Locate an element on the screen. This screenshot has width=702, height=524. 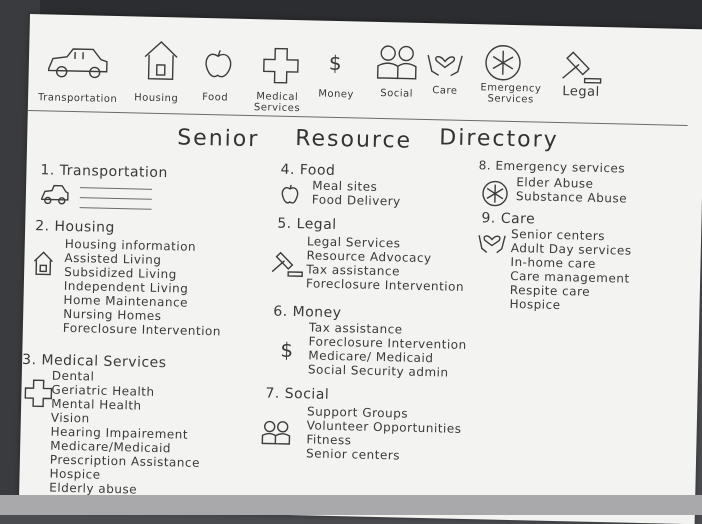
section-heading-emergency: 8. Emergency services is located at coordinates (552, 167).